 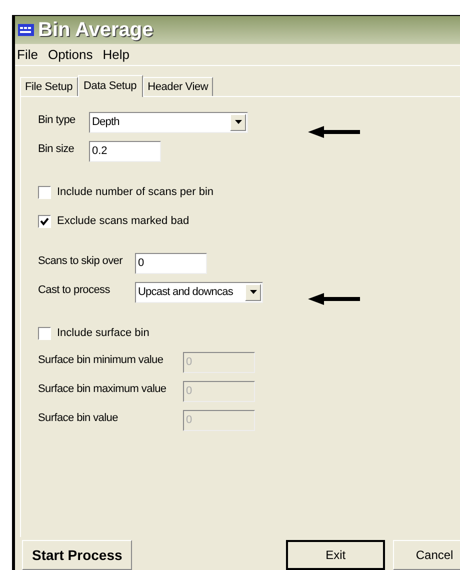 I want to click on tab: File Setup, so click(x=49, y=86).